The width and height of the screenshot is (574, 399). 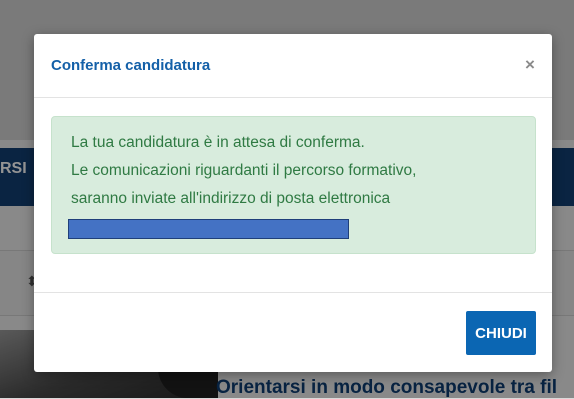 I want to click on redacted-email, so click(x=208, y=229).